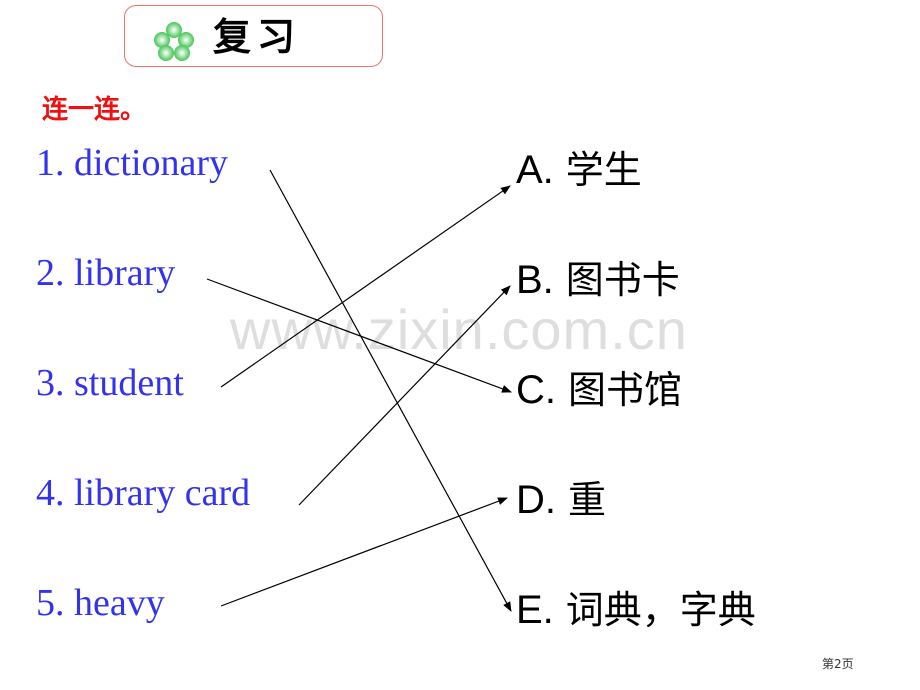 This screenshot has width=920, height=690. I want to click on instruction-text: 连一连。, so click(94, 110).